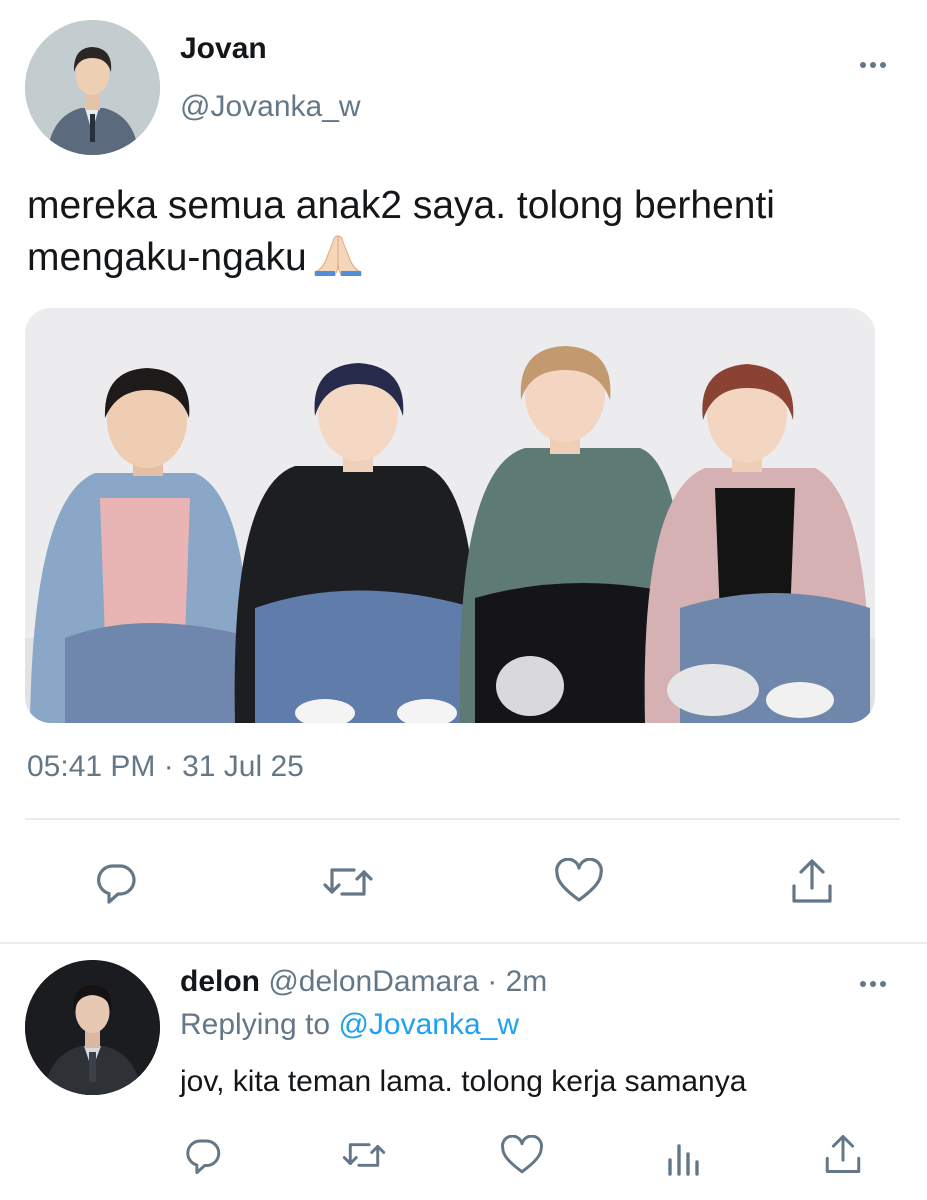 The height and width of the screenshot is (1200, 927). Describe the element at coordinates (462, 819) in the screenshot. I see `divider` at that location.